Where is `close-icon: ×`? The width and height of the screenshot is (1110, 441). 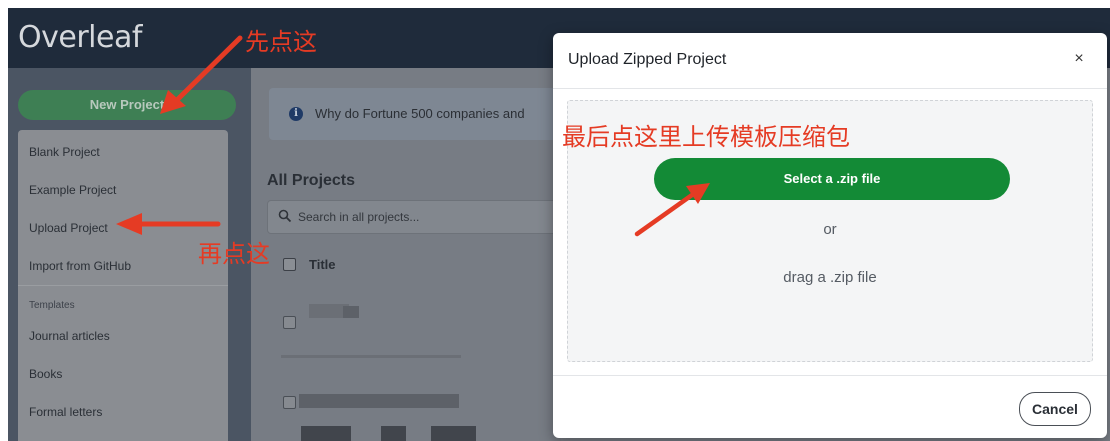 close-icon: × is located at coordinates (1079, 59).